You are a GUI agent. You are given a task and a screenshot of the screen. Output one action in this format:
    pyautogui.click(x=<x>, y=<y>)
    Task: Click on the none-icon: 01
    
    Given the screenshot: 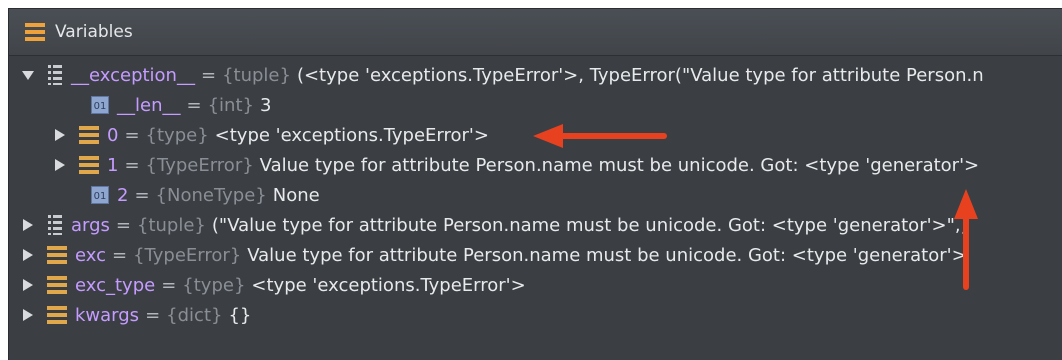 What is the action you would take?
    pyautogui.click(x=100, y=195)
    